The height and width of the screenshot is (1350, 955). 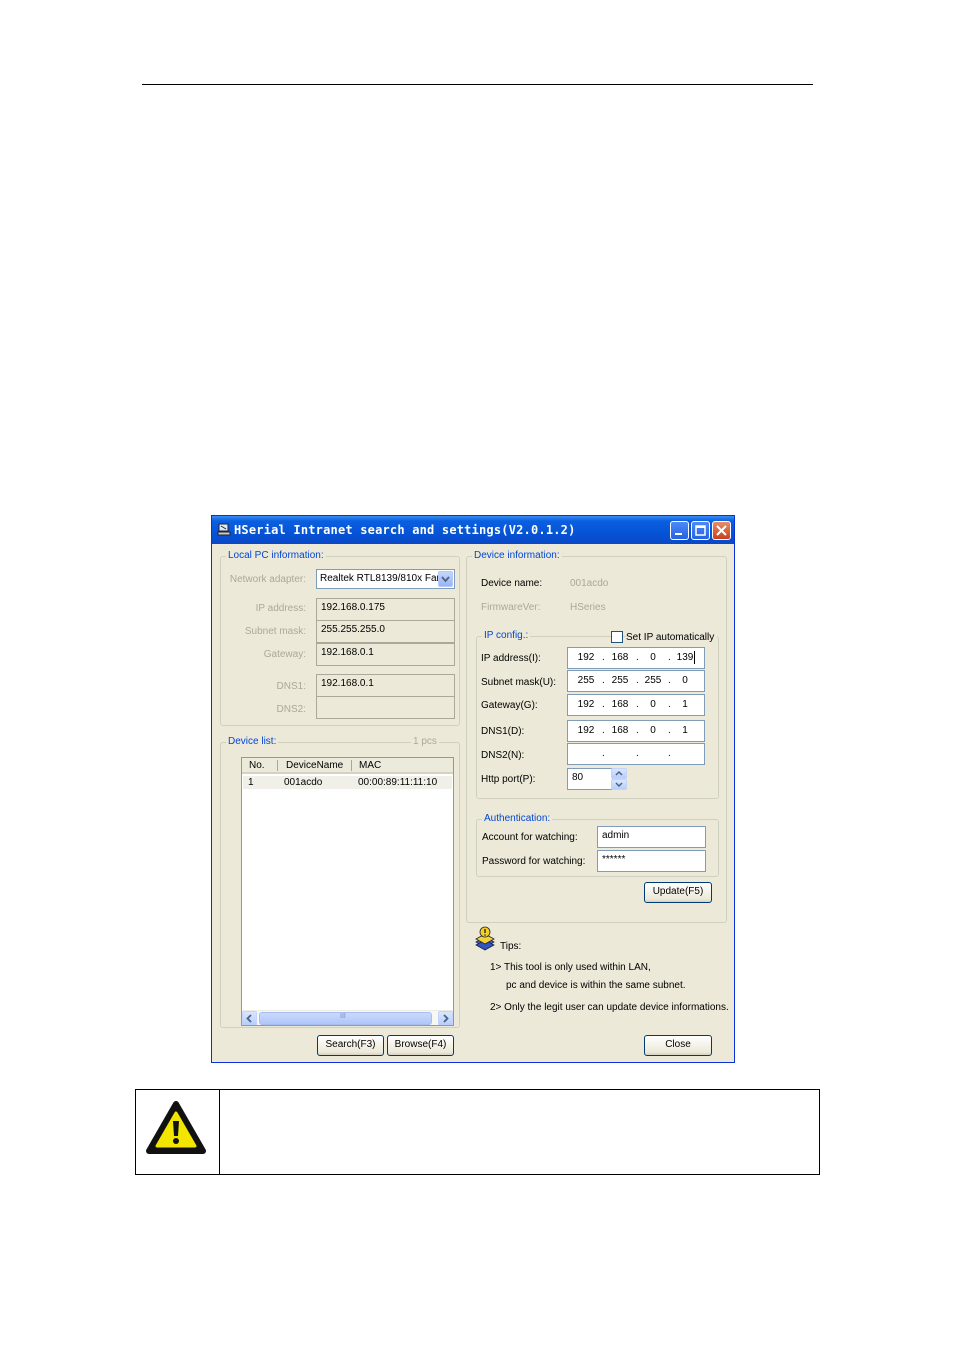 I want to click on search-button-label: Search(F3), so click(x=350, y=1044).